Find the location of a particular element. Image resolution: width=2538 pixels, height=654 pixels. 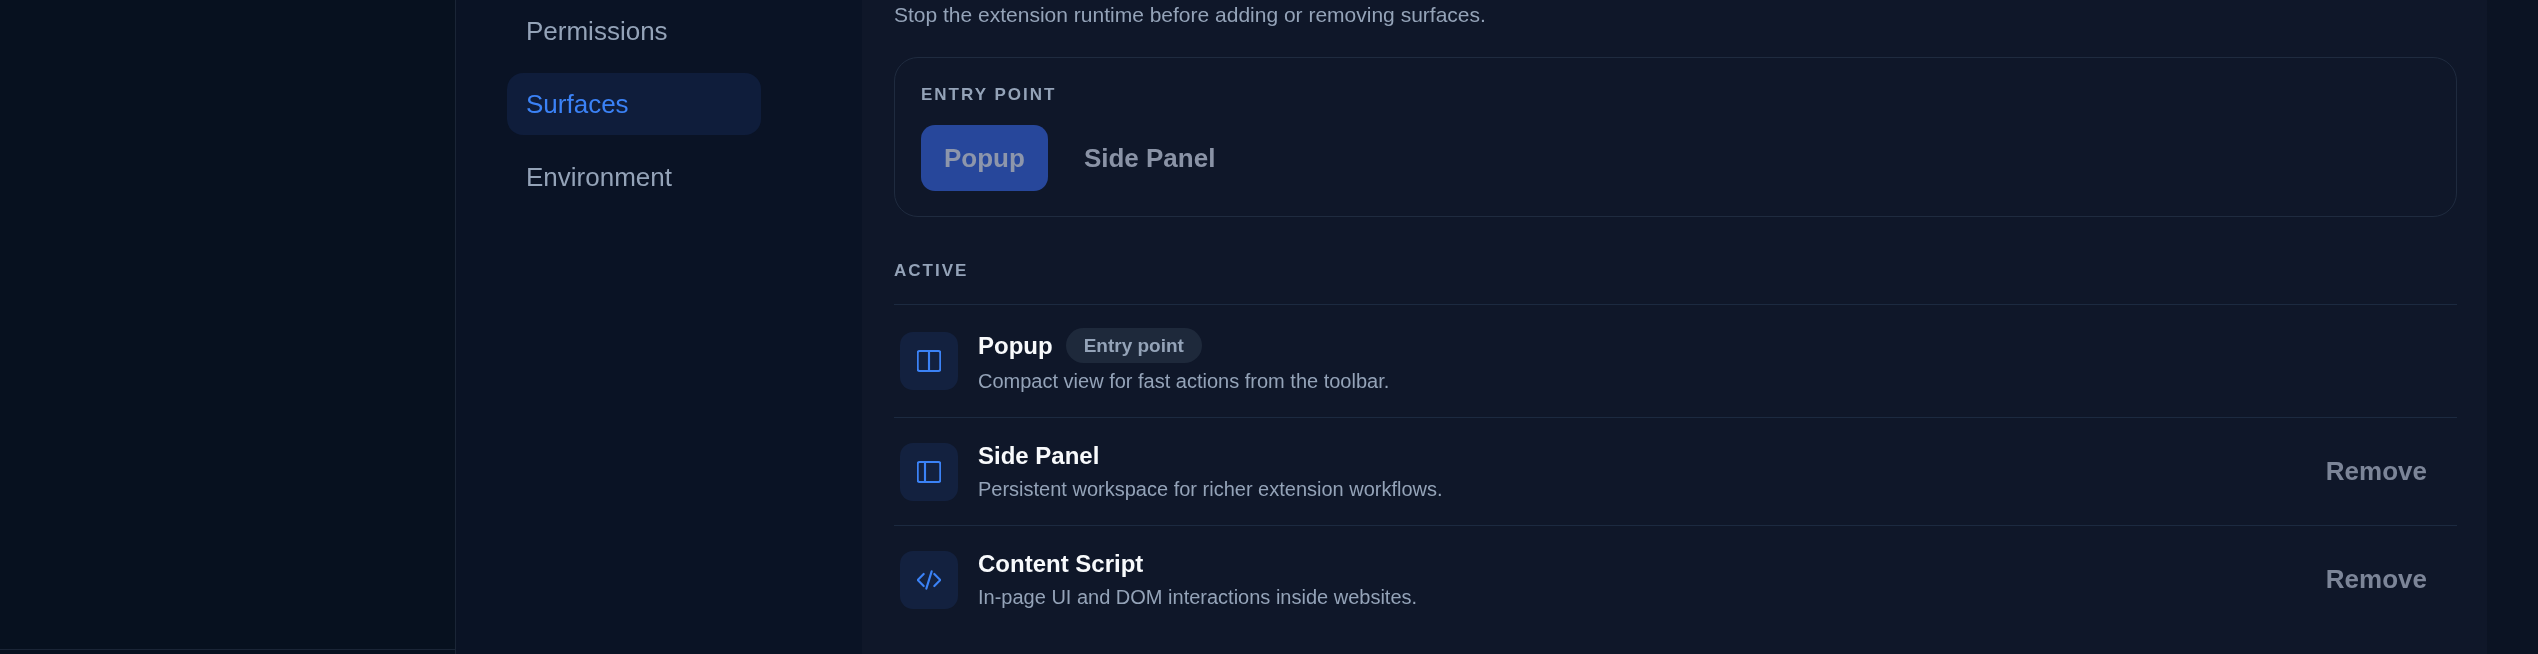

surface-description: Compact view for fast actions from the toolbar. is located at coordinates (1184, 381).